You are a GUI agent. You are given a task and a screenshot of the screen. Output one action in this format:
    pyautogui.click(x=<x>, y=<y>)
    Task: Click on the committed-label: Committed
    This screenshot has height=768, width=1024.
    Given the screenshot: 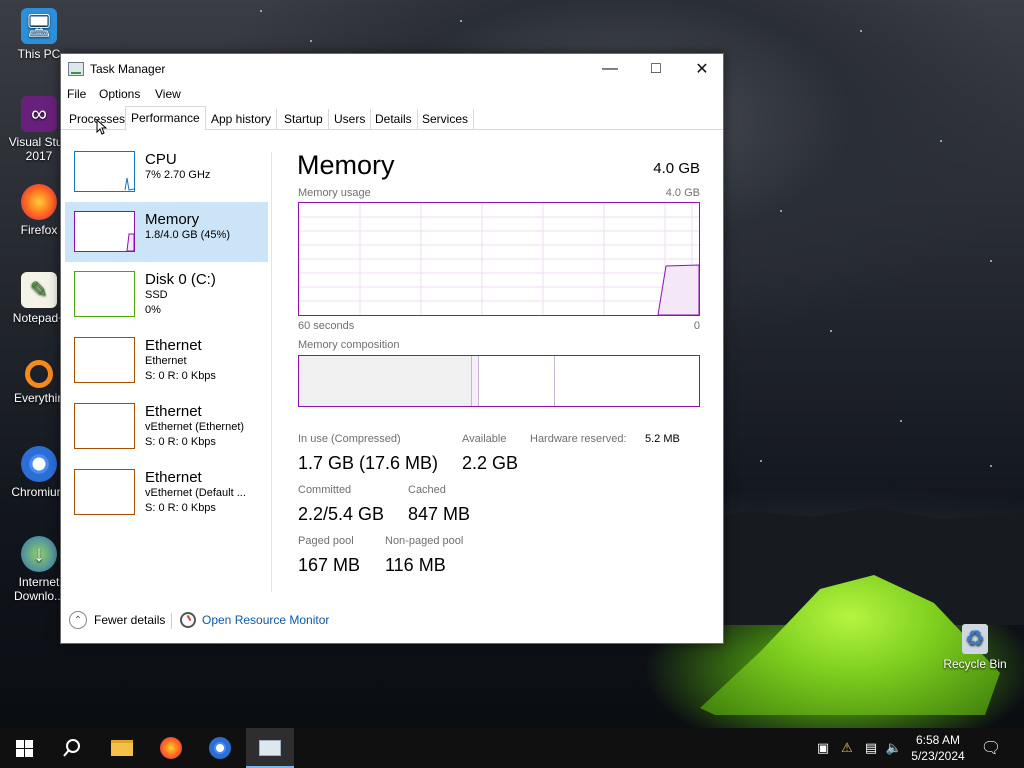 What is the action you would take?
    pyautogui.click(x=325, y=490)
    